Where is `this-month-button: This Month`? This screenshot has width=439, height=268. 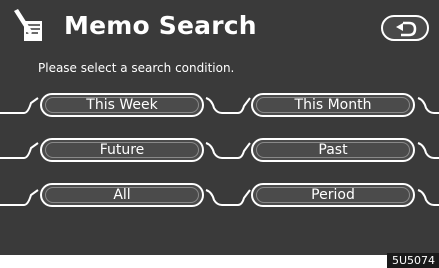
this-month-button: This Month is located at coordinates (333, 105).